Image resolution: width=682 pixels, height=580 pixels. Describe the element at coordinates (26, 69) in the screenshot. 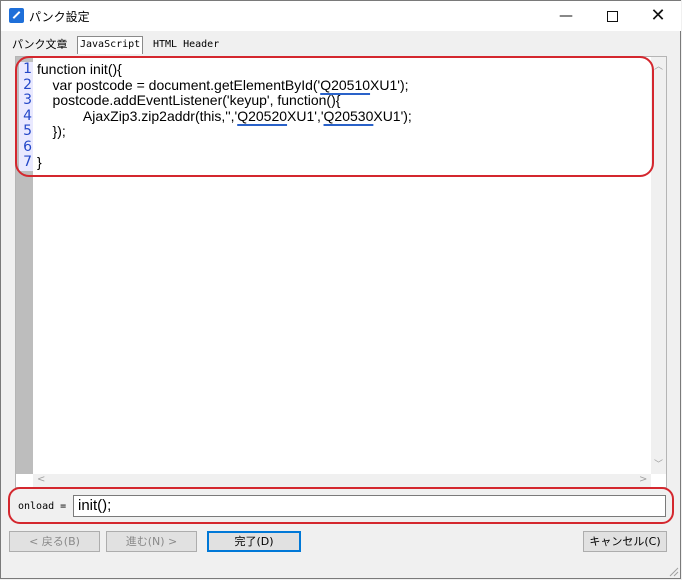

I see `line-number: 1` at that location.